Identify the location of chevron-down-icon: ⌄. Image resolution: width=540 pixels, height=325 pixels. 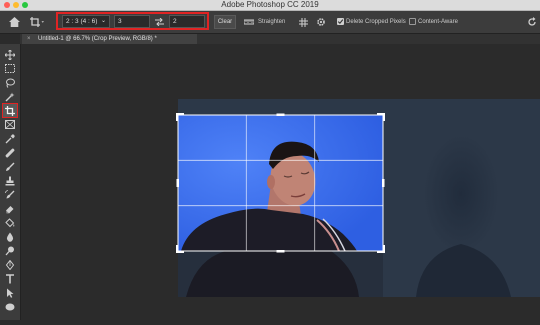
(103, 21).